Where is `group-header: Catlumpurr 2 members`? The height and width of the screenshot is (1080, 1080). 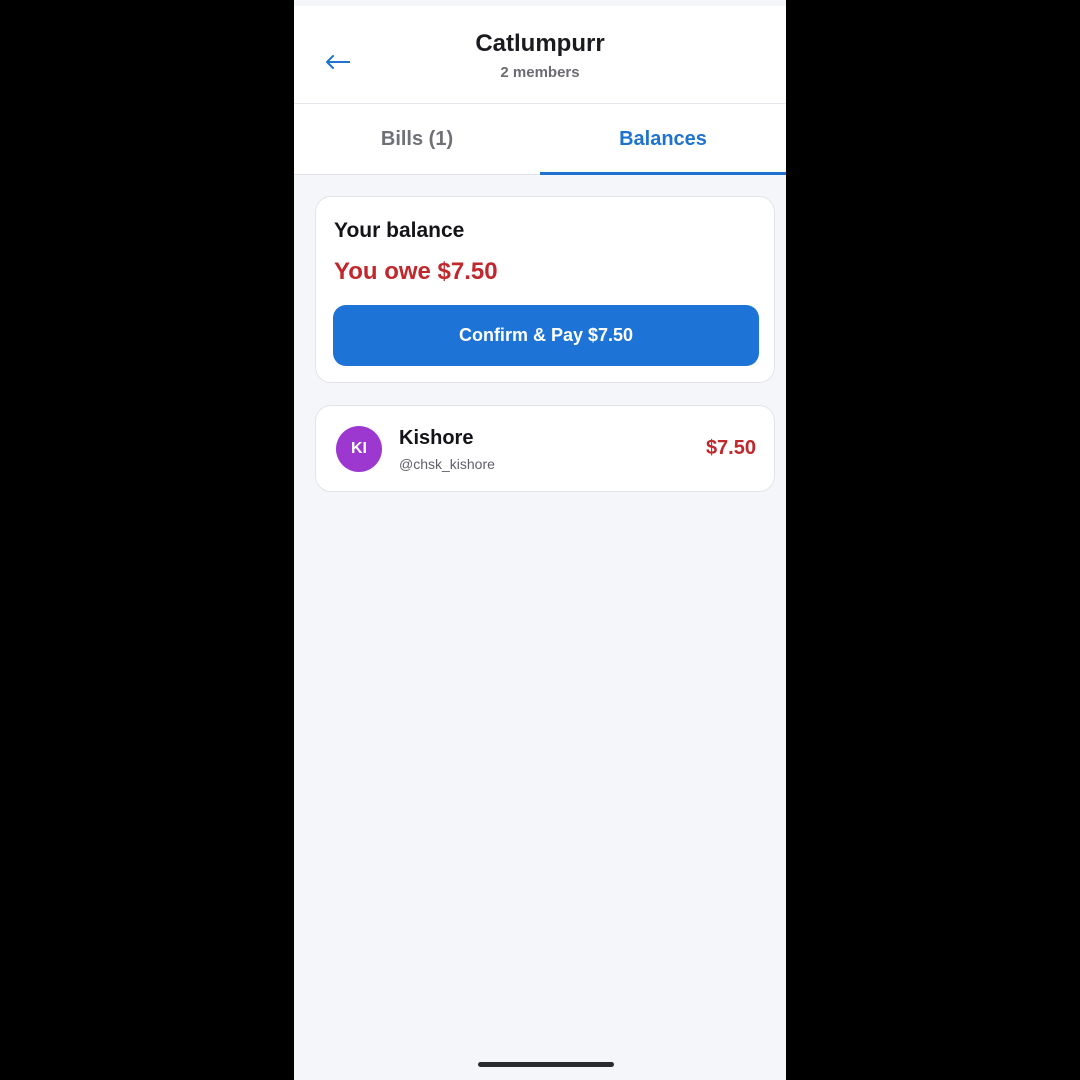
group-header: Catlumpurr 2 members is located at coordinates (540, 55).